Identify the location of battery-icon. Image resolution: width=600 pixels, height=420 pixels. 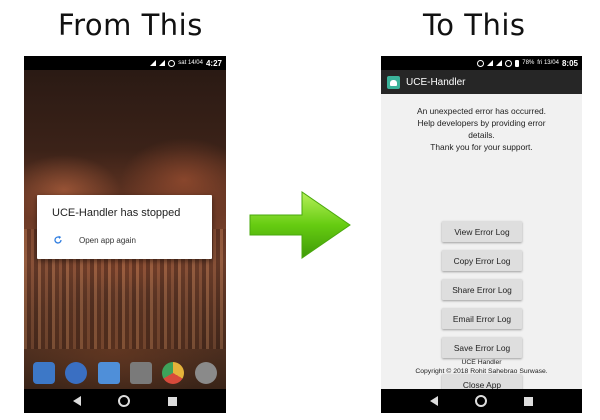
(517, 63).